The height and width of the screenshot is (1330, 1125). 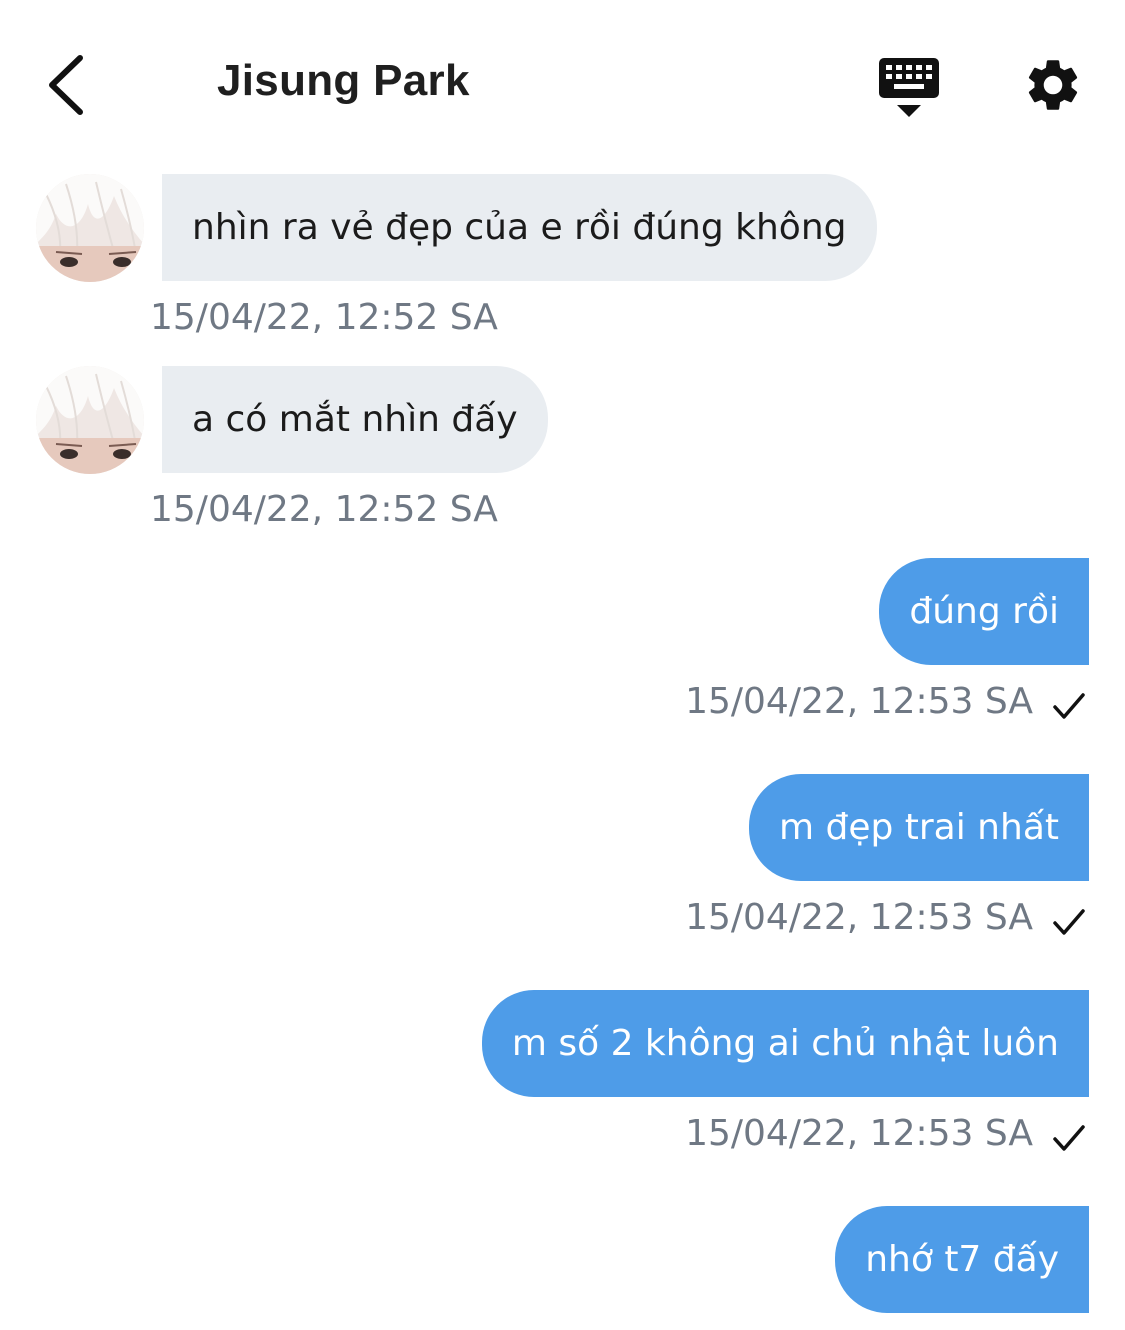 I want to click on keyboard-icon, so click(x=909, y=87).